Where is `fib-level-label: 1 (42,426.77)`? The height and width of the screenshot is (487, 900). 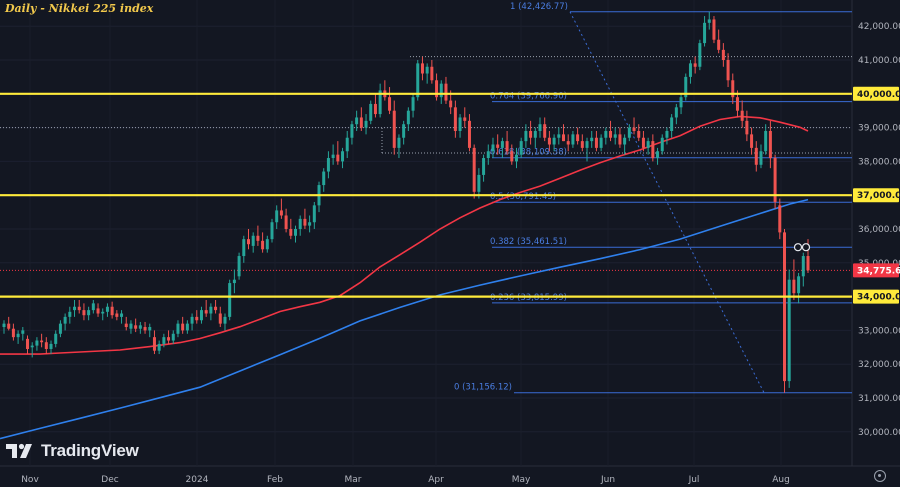 fib-level-label: 1 (42,426.77) is located at coordinates (539, 7).